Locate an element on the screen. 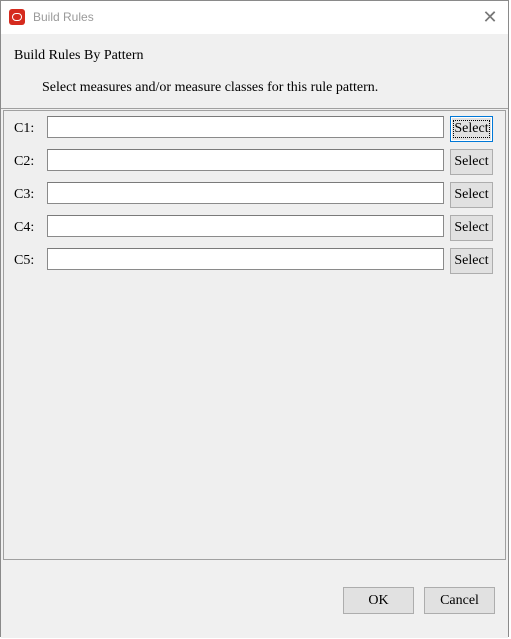 The image size is (511, 639). pattern-row-c2: C2: Select is located at coordinates (254, 163).